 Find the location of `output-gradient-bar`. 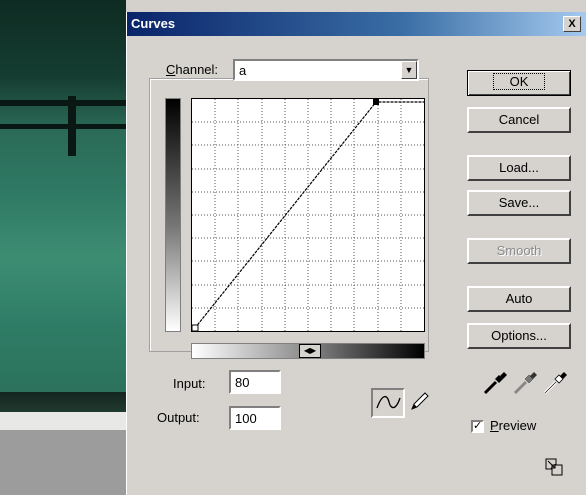

output-gradient-bar is located at coordinates (173, 215).